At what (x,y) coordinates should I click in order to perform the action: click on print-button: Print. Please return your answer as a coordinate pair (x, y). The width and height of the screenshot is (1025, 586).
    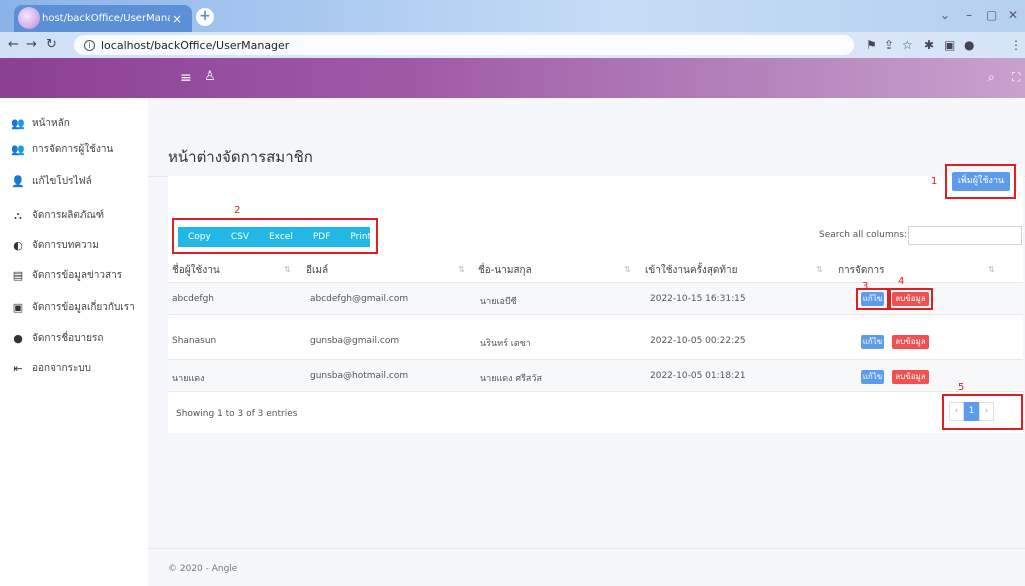
    Looking at the image, I should click on (360, 237).